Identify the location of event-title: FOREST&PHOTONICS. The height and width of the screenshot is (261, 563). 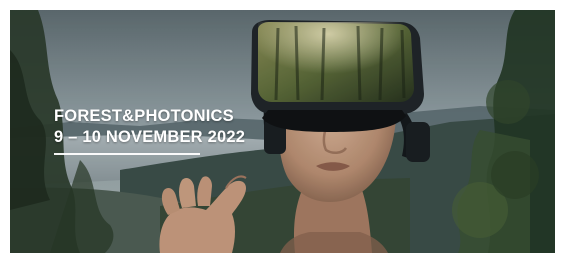
(144, 116).